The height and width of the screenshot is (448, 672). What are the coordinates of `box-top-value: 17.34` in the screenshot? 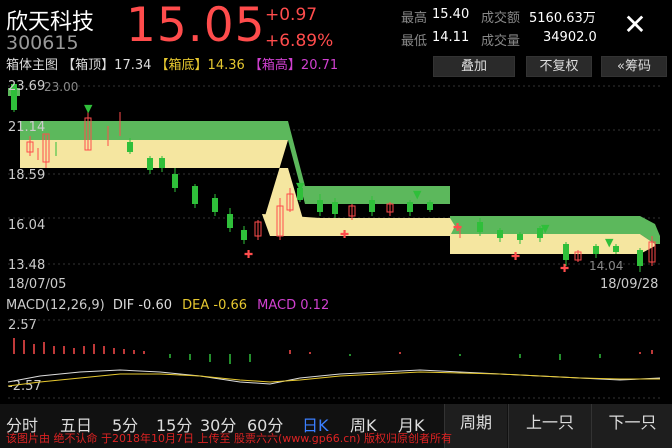 It's located at (133, 65).